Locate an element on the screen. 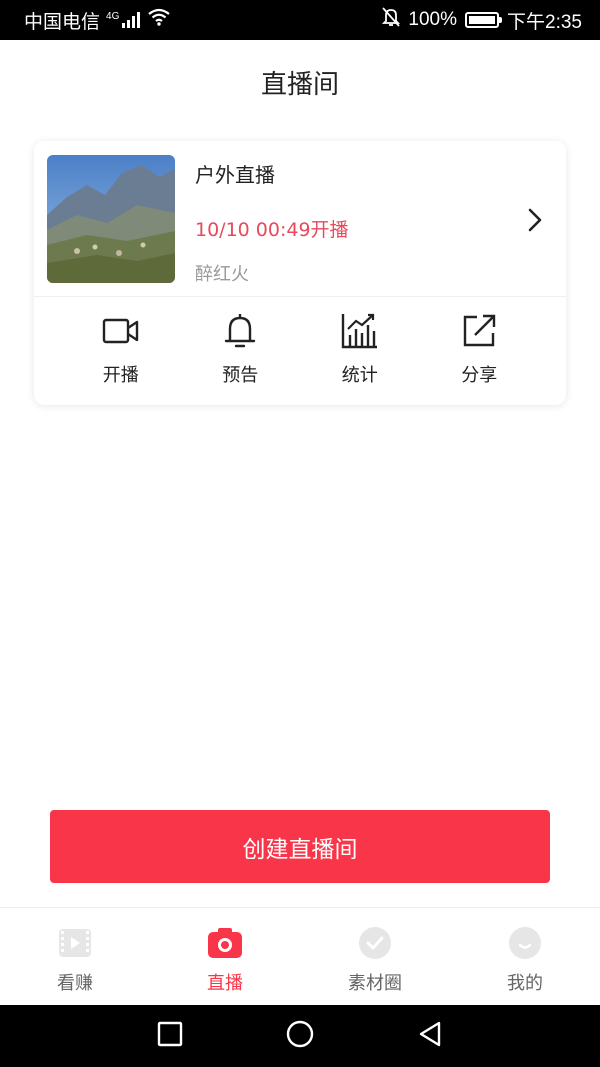 This screenshot has height=1067, width=600. tab-live: 直播 is located at coordinates (225, 956).